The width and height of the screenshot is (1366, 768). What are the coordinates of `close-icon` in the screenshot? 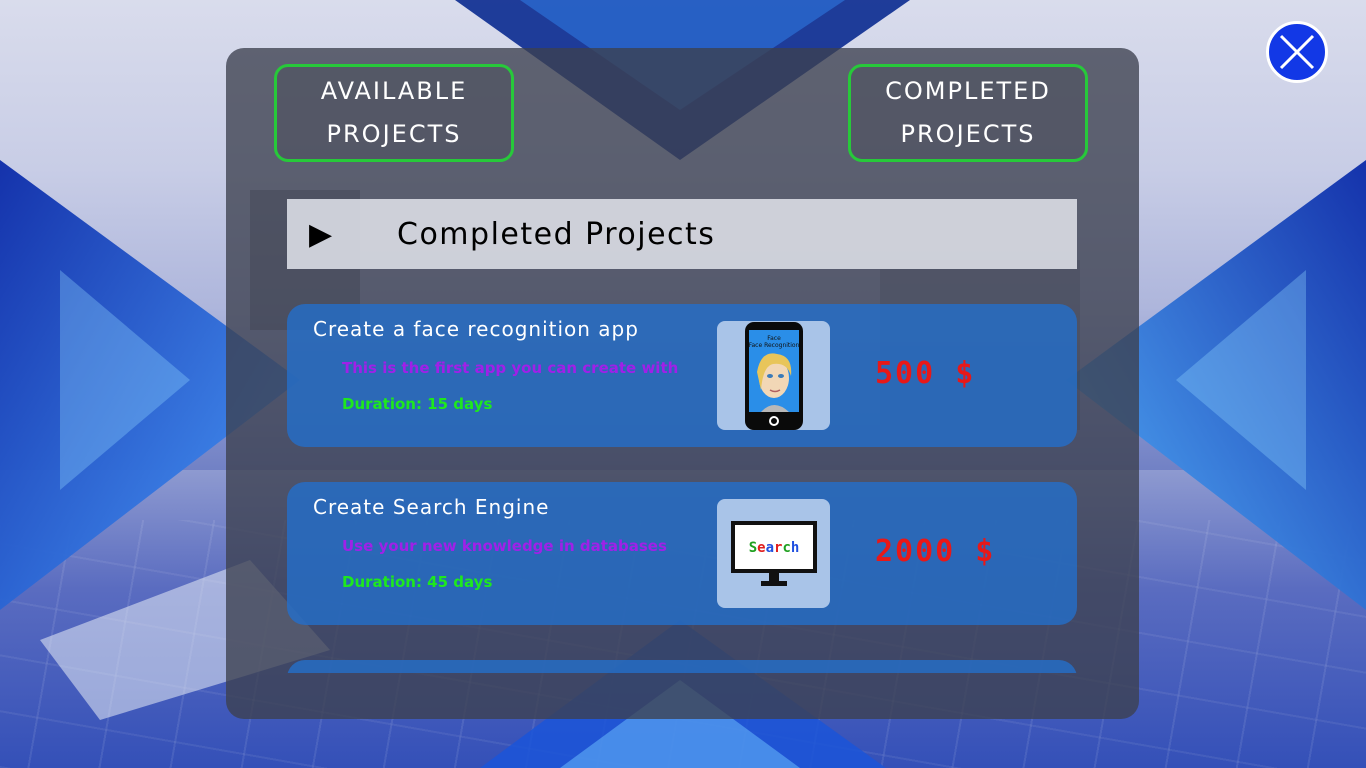 It's located at (1297, 52).